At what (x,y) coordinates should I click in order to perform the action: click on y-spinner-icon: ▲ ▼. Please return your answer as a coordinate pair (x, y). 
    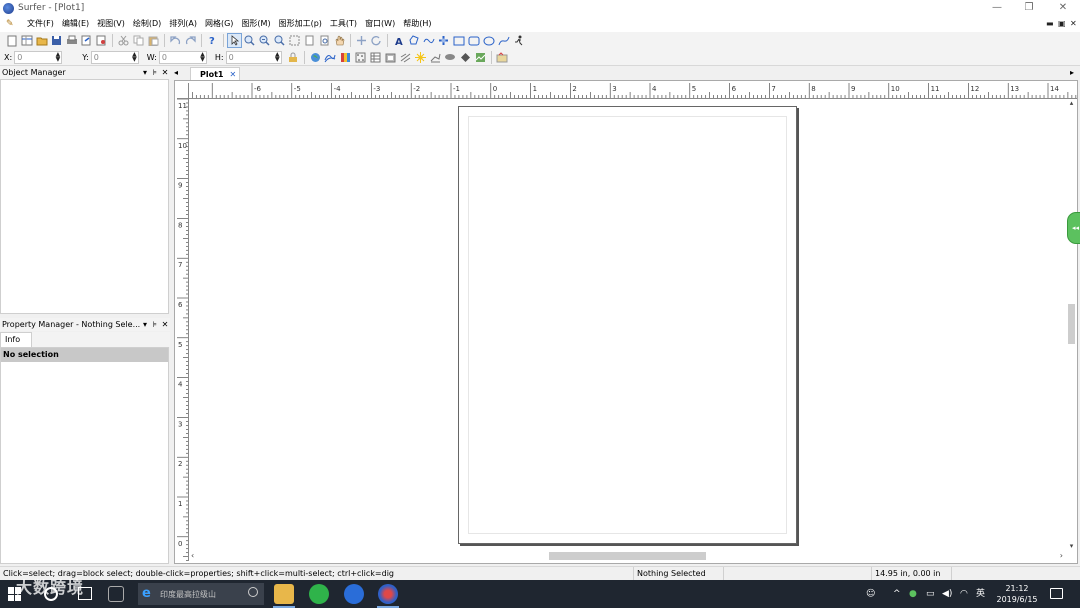
    Looking at the image, I should click on (134, 56).